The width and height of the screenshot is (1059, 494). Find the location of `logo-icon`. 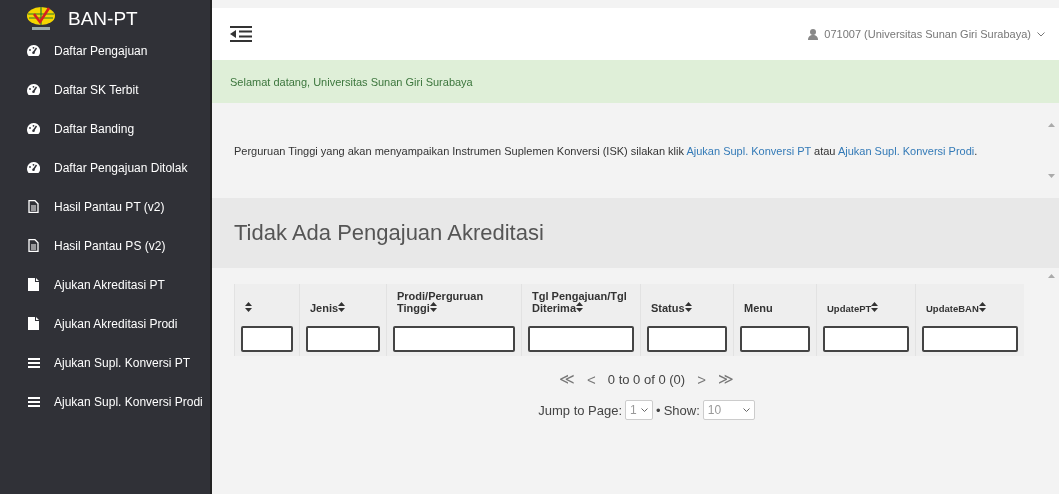

logo-icon is located at coordinates (41, 18).